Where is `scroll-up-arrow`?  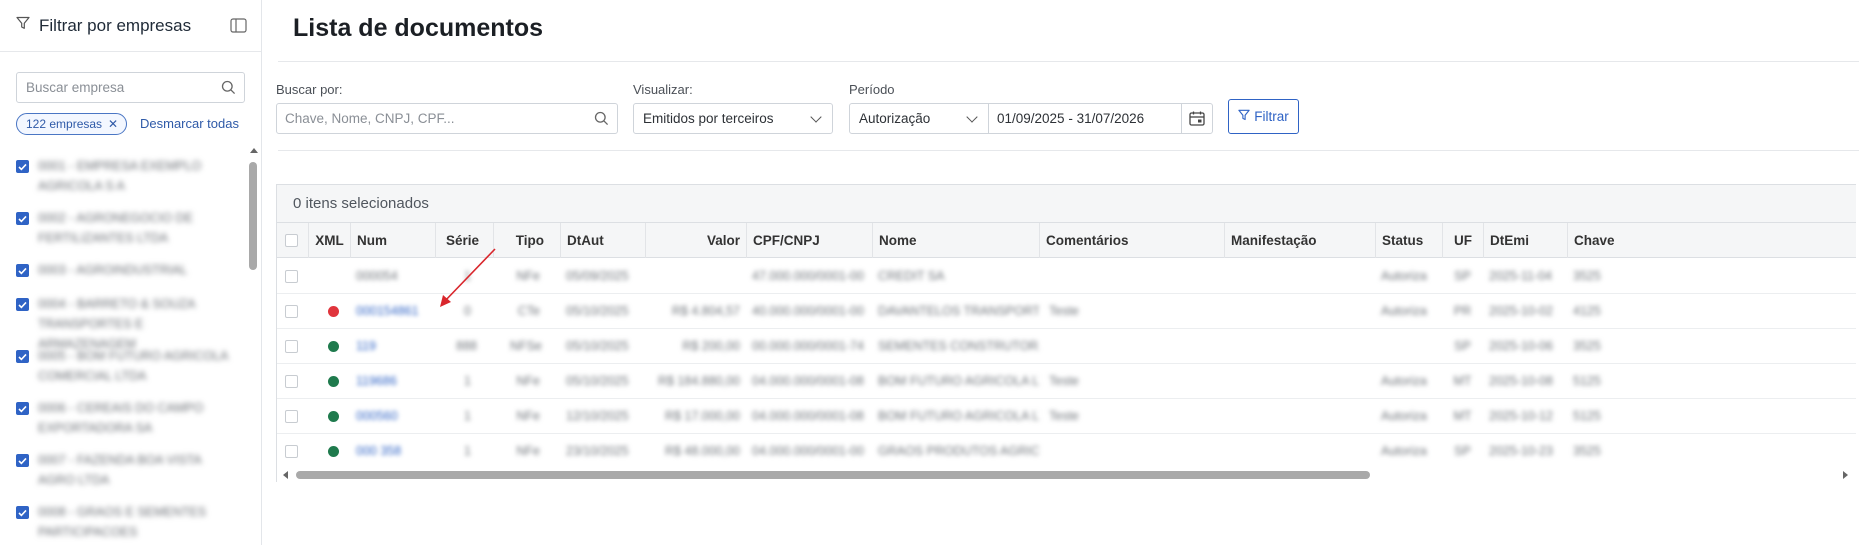
scroll-up-arrow is located at coordinates (254, 150).